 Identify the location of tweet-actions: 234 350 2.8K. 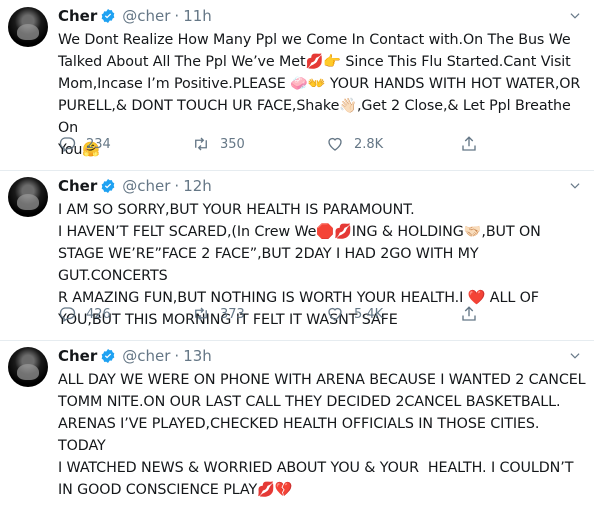
(283, 144).